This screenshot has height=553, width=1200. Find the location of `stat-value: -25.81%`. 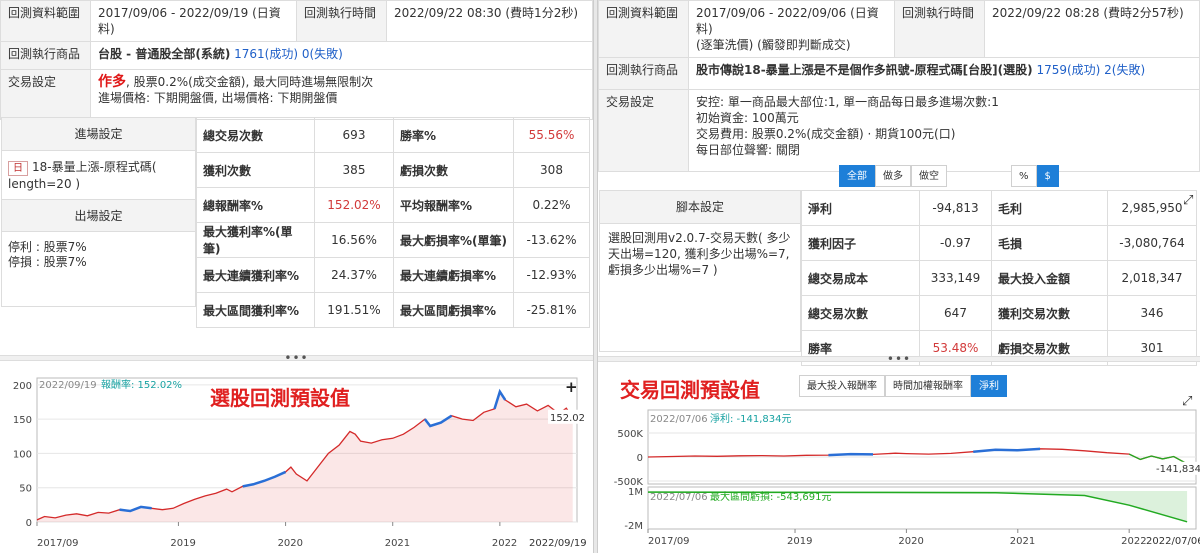

stat-value: -25.81% is located at coordinates (551, 310).